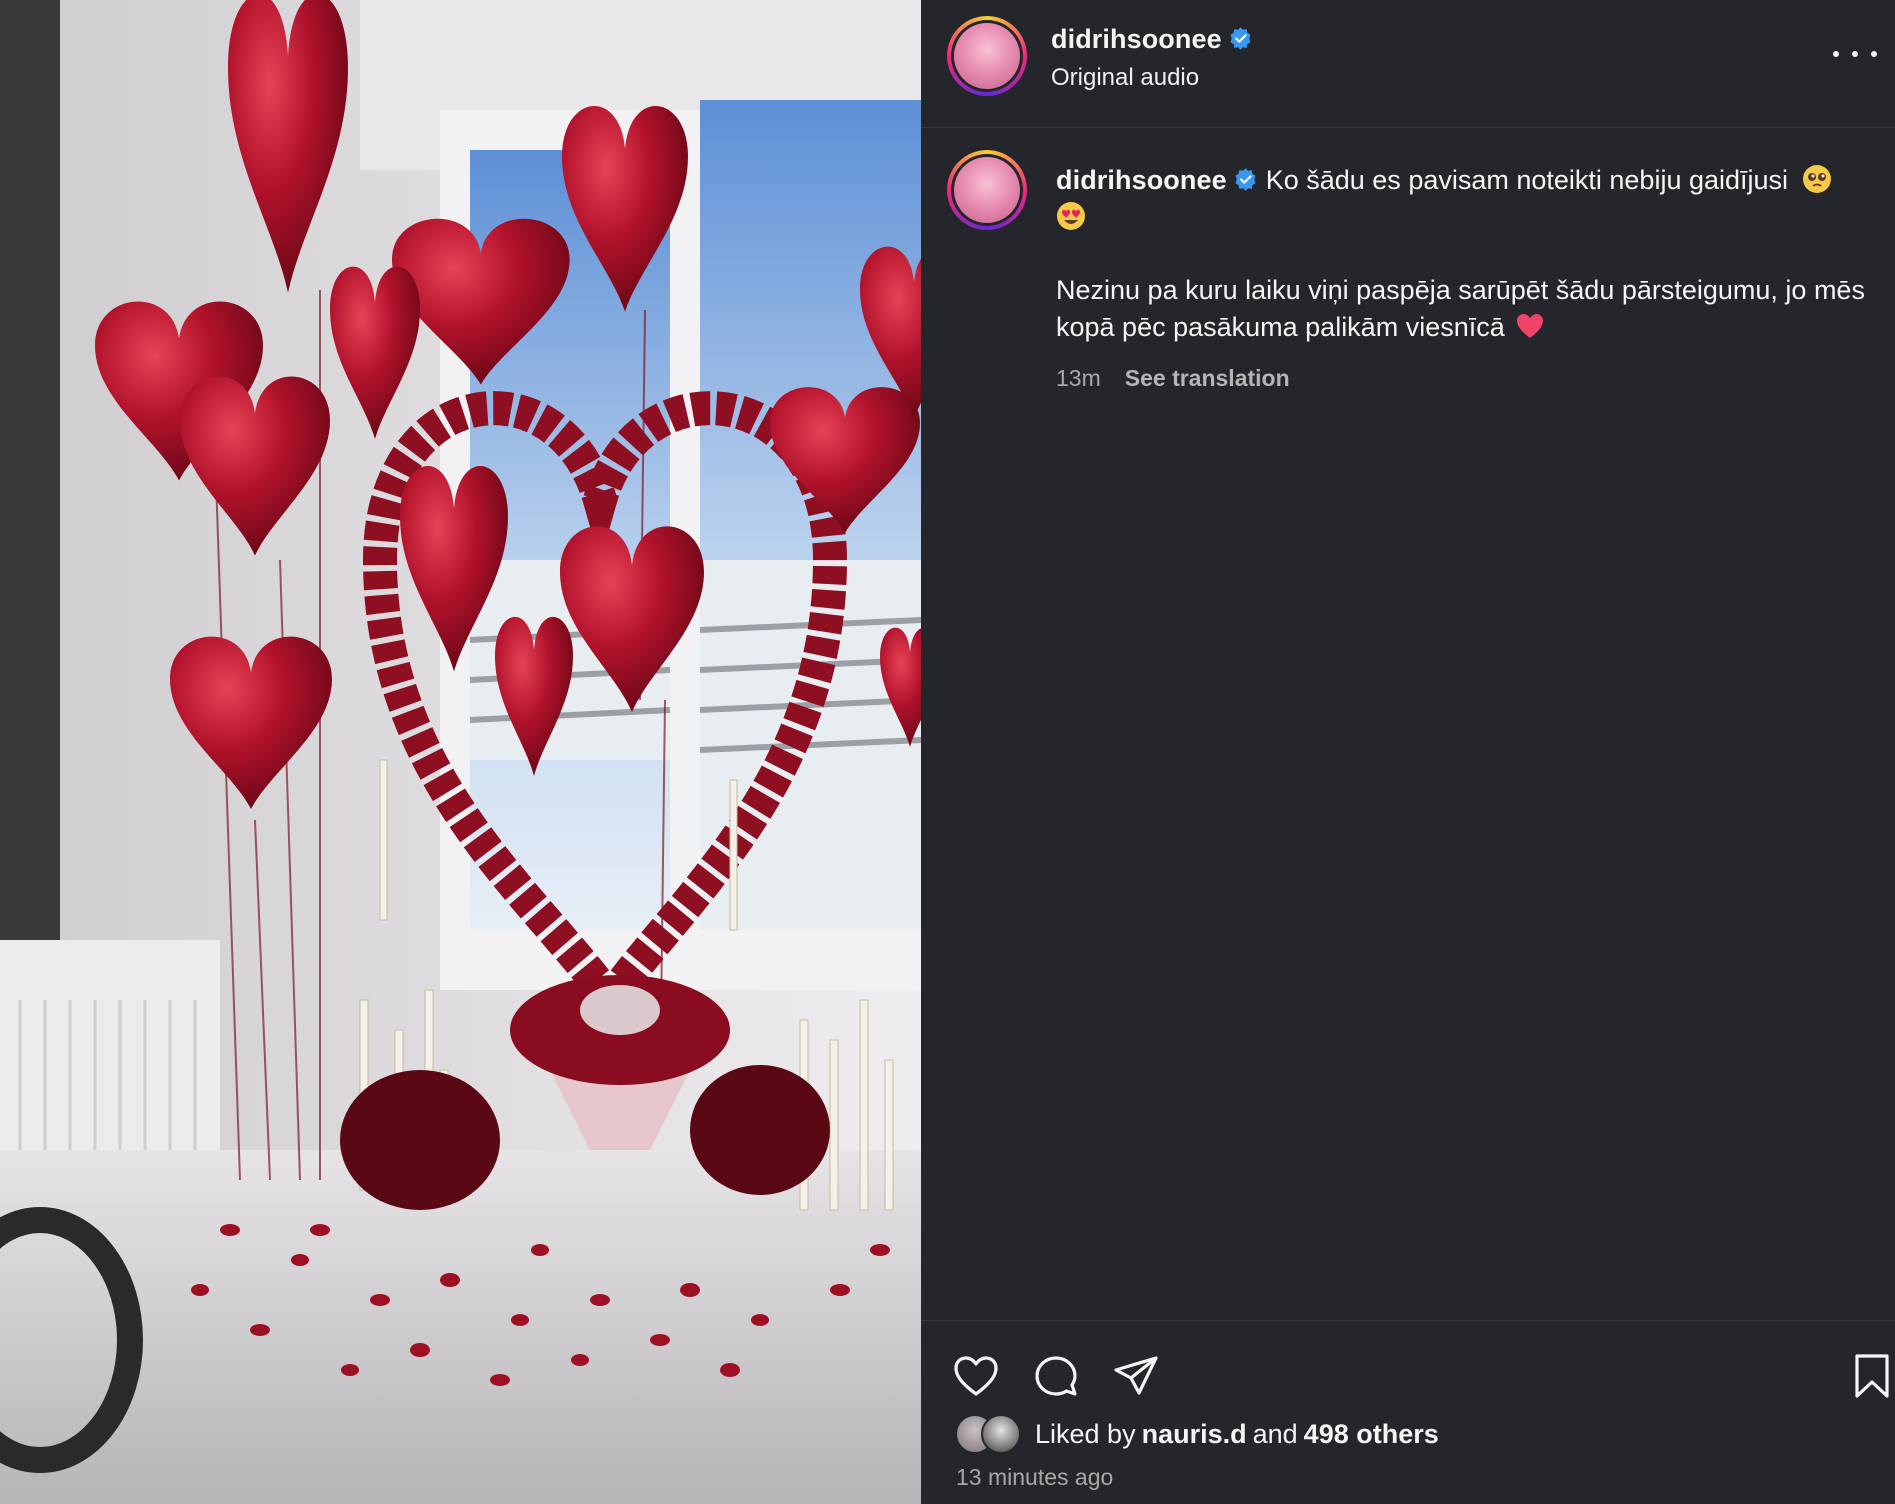 The height and width of the screenshot is (1504, 1895). What do you see at coordinates (1056, 1376) in the screenshot?
I see `comment-icon` at bounding box center [1056, 1376].